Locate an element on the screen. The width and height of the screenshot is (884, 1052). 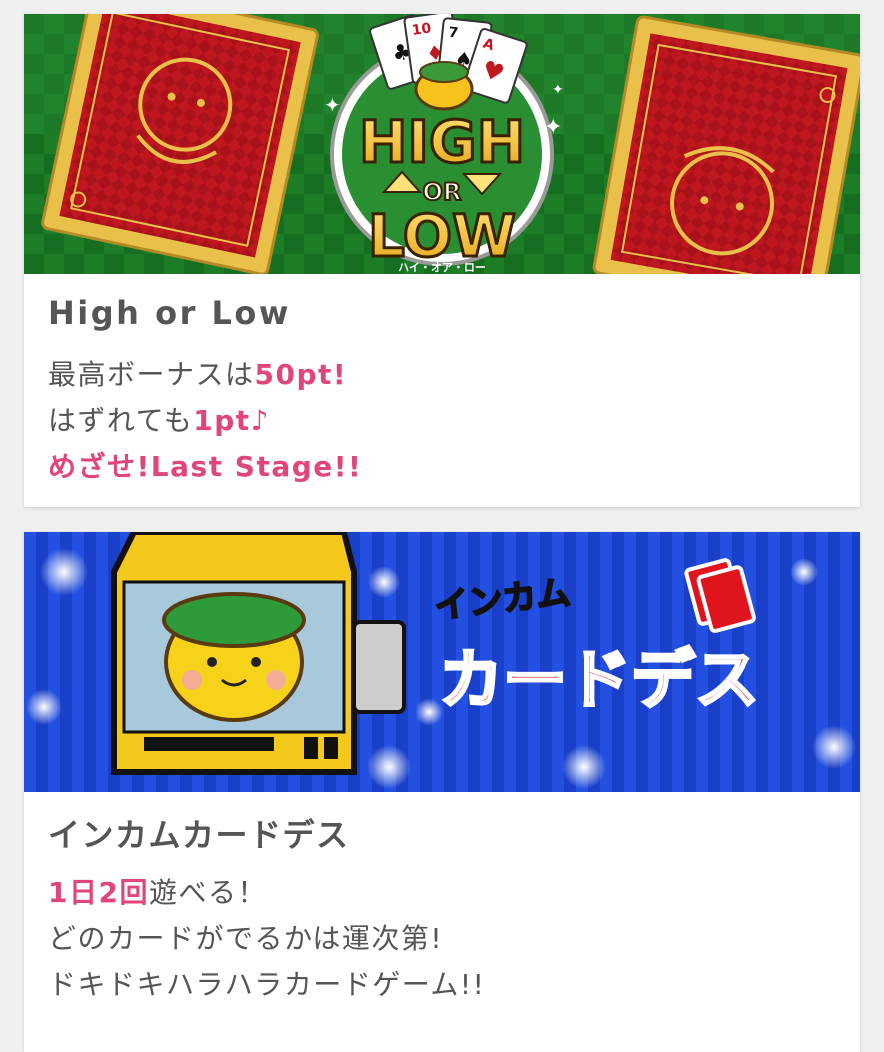
description-line: 最高ボーナスは50pt! is located at coordinates (205, 375).